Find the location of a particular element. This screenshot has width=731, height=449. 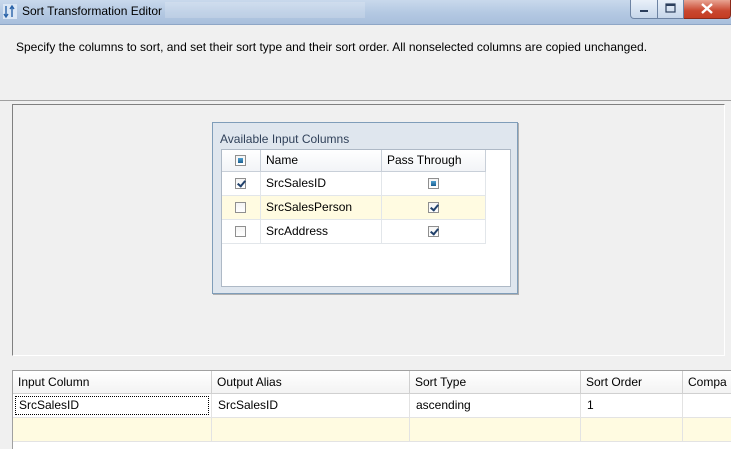

close-icon is located at coordinates (707, 8).